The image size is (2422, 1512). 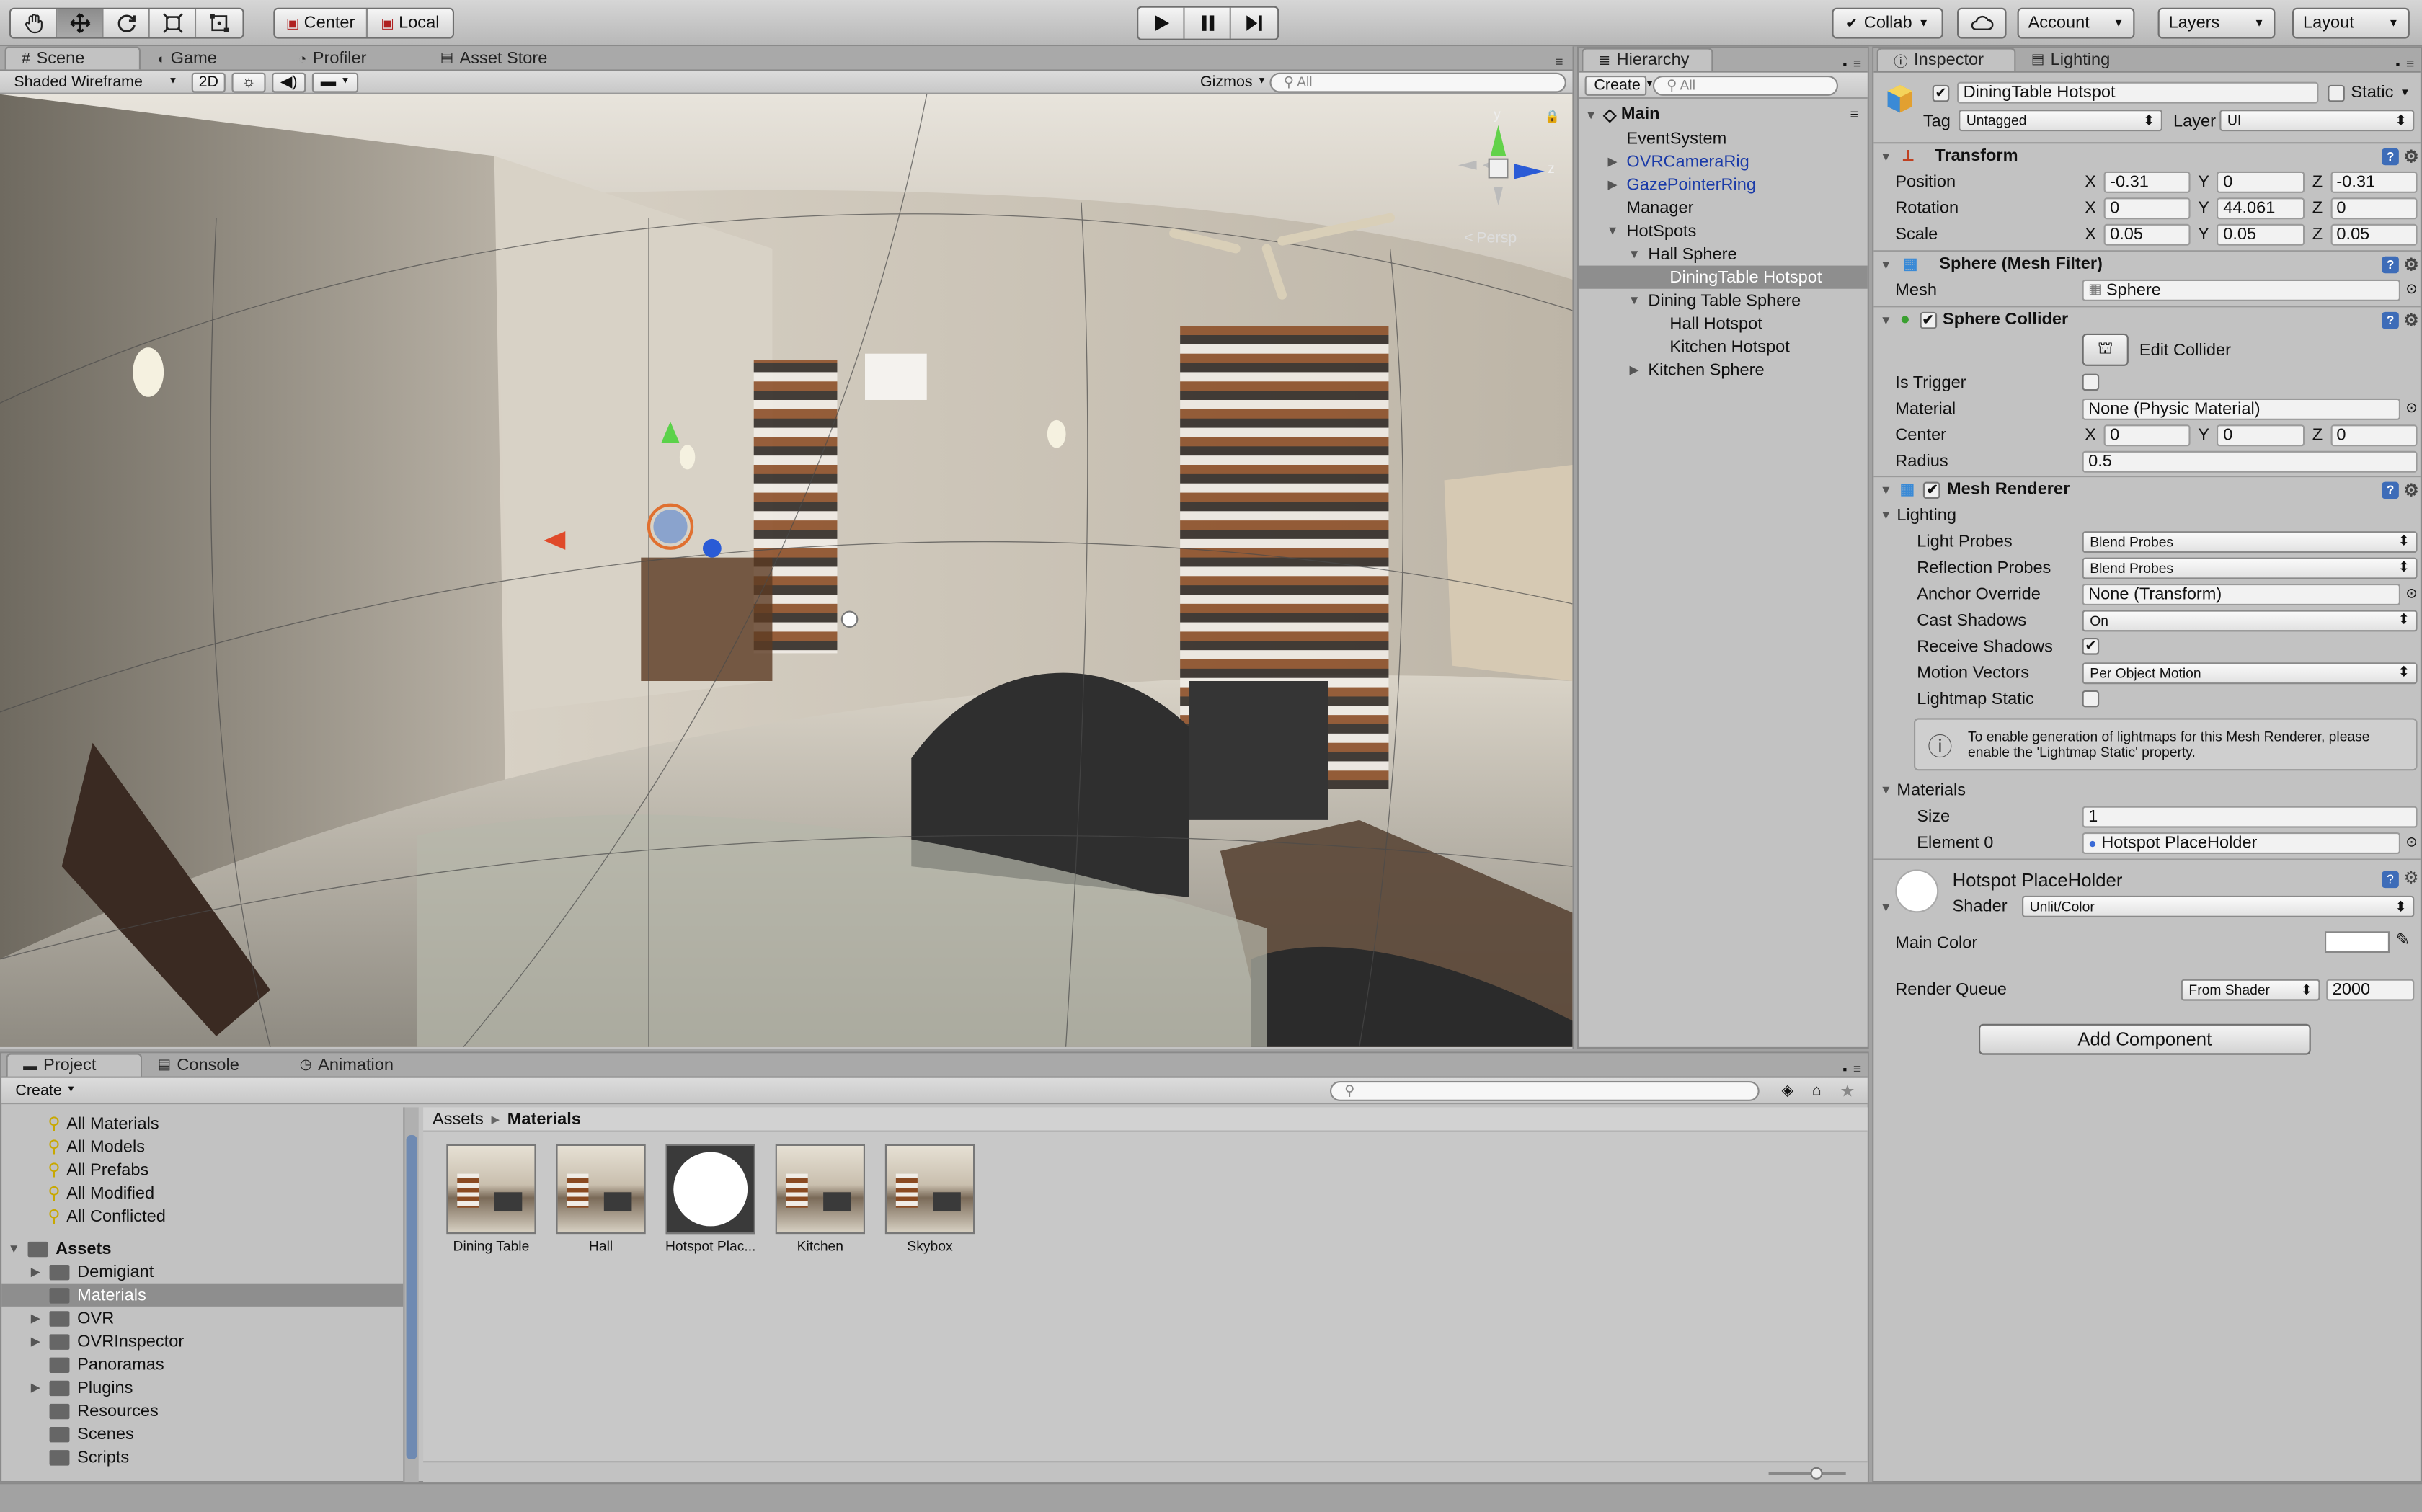 I want to click on layer-dropdown: UI ⬍, so click(x=2317, y=121).